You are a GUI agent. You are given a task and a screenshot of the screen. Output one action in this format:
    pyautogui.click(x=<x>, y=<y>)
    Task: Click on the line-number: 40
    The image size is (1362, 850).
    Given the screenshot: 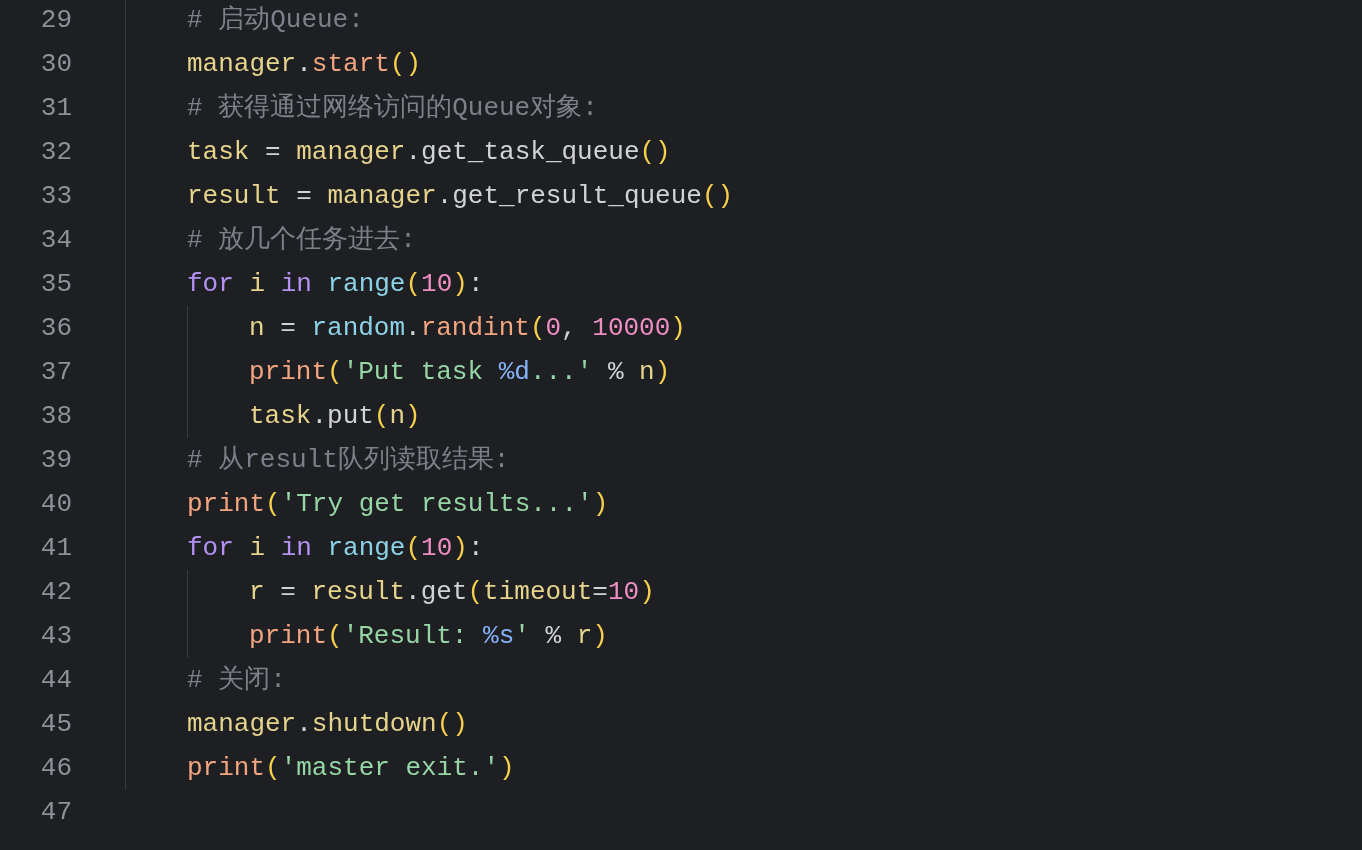 What is the action you would take?
    pyautogui.click(x=55, y=504)
    